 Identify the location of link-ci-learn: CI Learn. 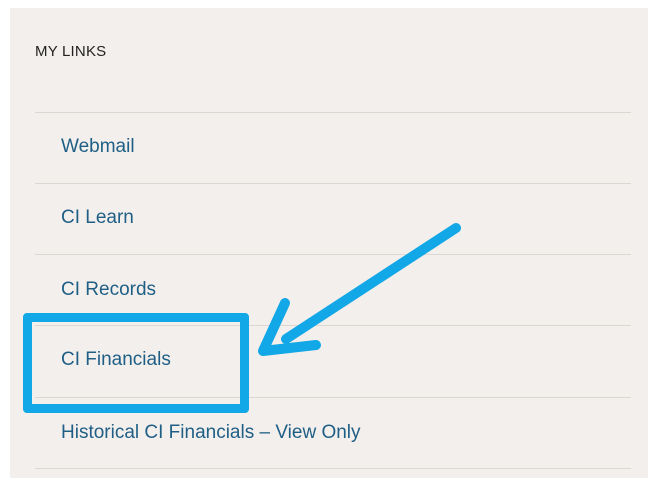
(97, 218).